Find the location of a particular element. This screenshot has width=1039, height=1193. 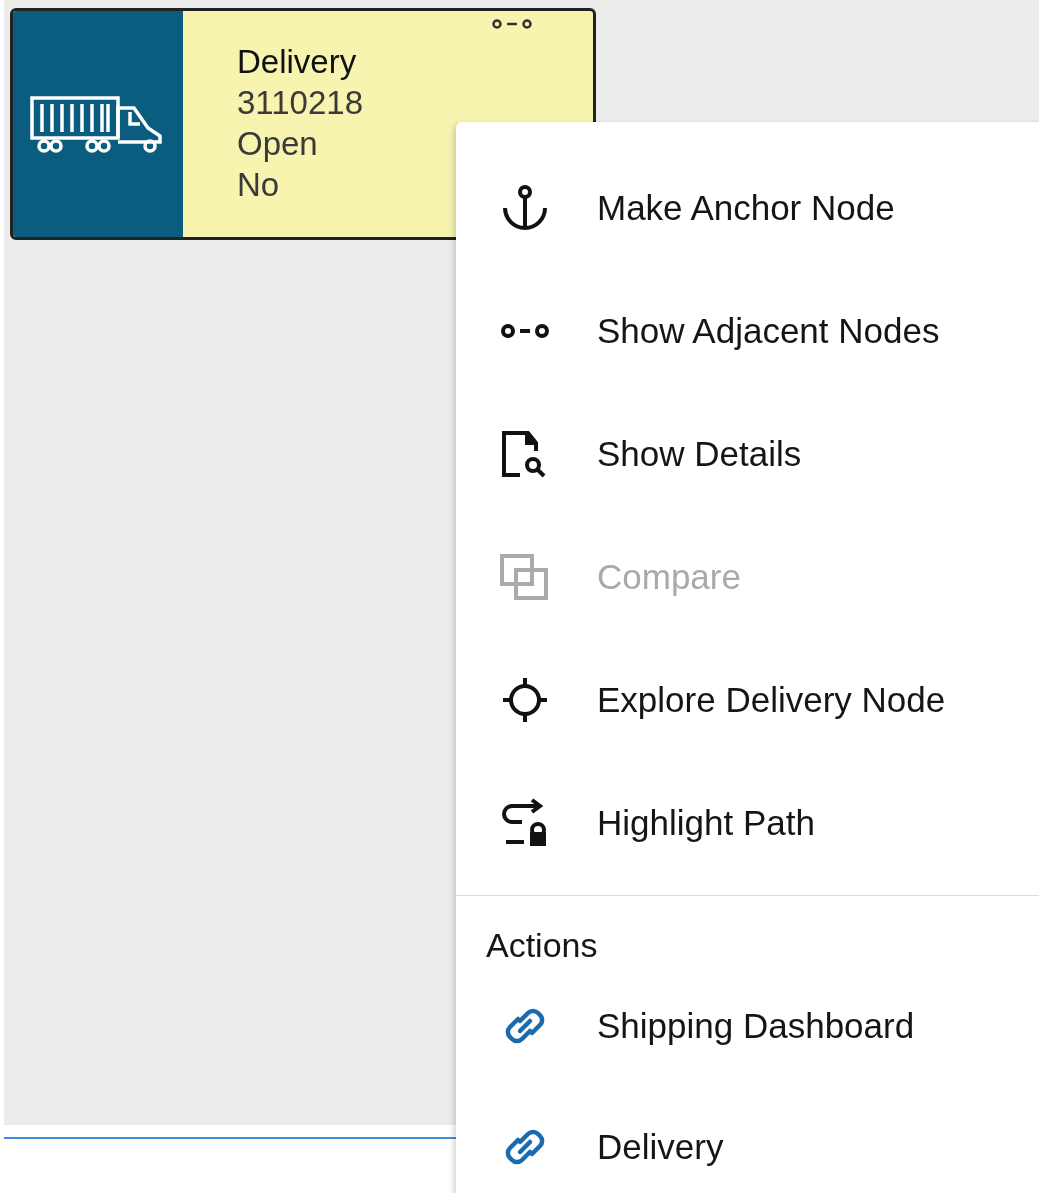

menu-link: Delivery is located at coordinates (747, 1139).